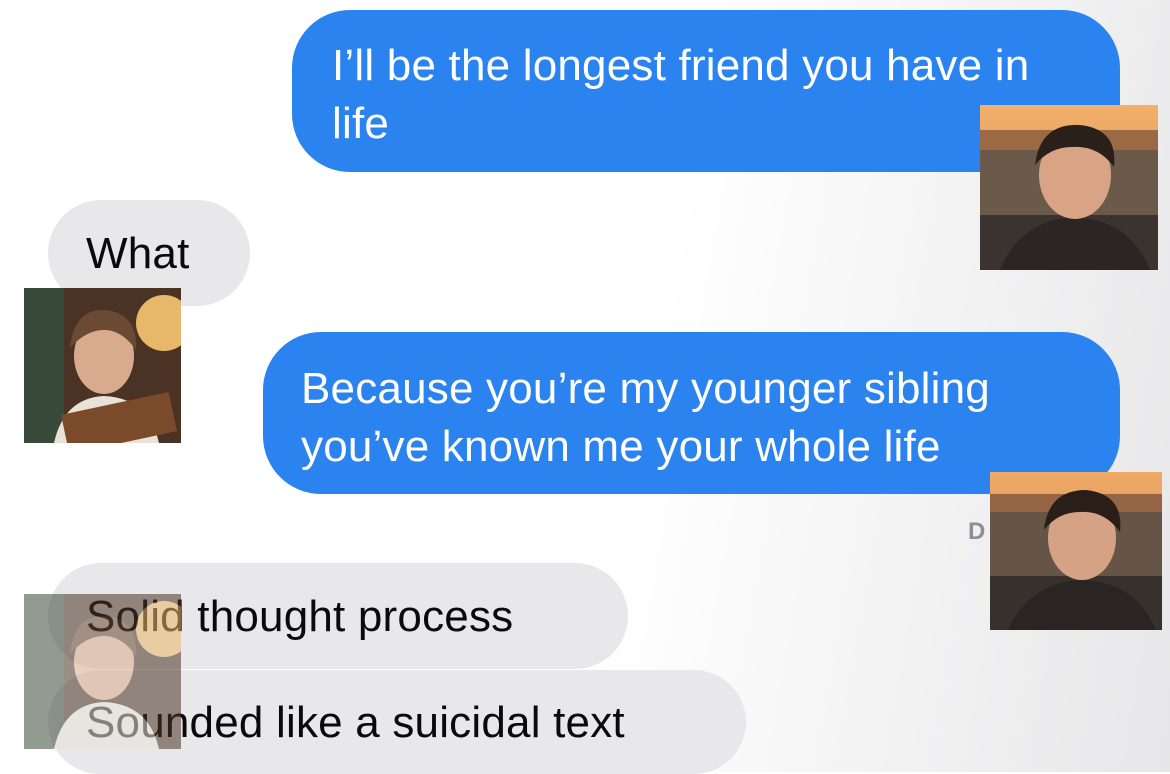 The width and height of the screenshot is (1170, 774). Describe the element at coordinates (977, 531) in the screenshot. I see `delivery-status: D` at that location.